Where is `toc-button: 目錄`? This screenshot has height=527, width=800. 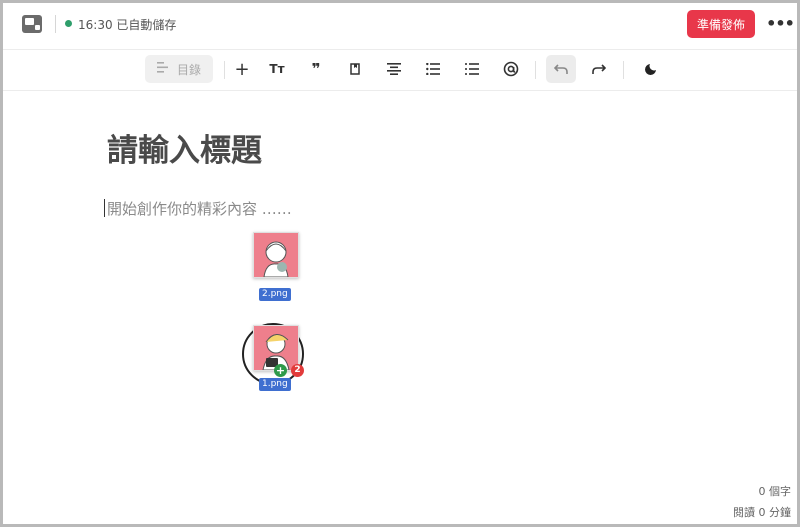 toc-button: 目錄 is located at coordinates (179, 69).